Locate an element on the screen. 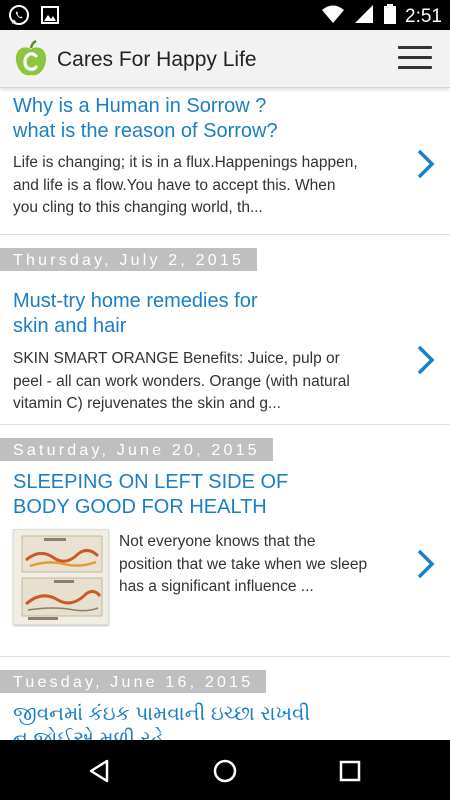  date-header: Saturday, June 20, 2015 is located at coordinates (136, 449).